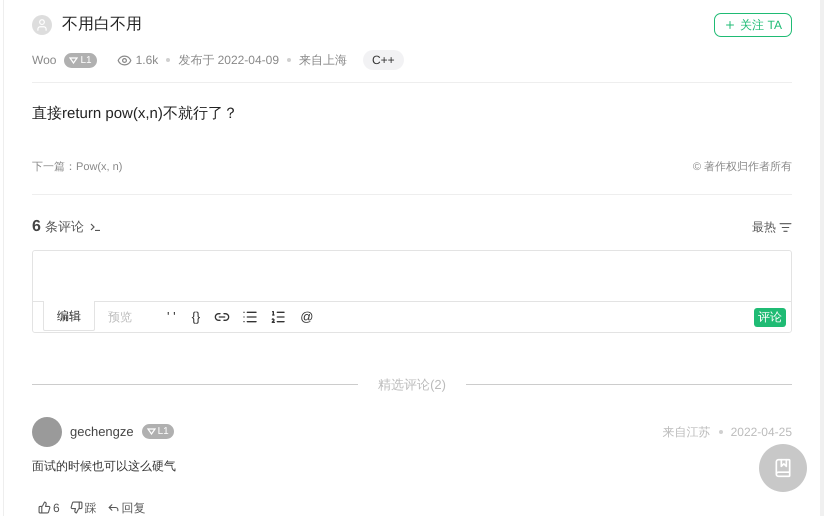  What do you see at coordinates (383, 60) in the screenshot?
I see `tag: C++` at bounding box center [383, 60].